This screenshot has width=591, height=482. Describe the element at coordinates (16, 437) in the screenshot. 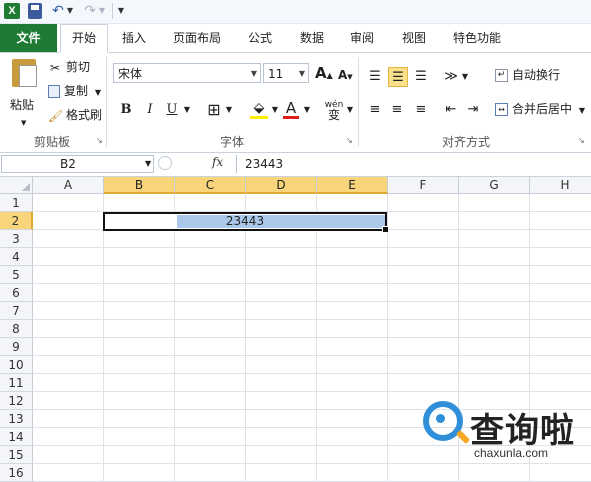

I see `row-header-14: 14` at that location.